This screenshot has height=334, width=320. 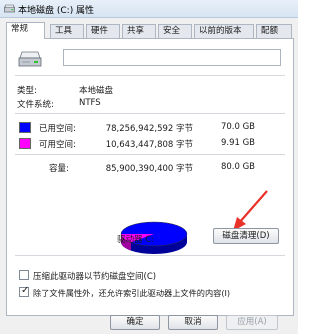 I want to click on type-value: 本地磁盘, so click(x=96, y=91).